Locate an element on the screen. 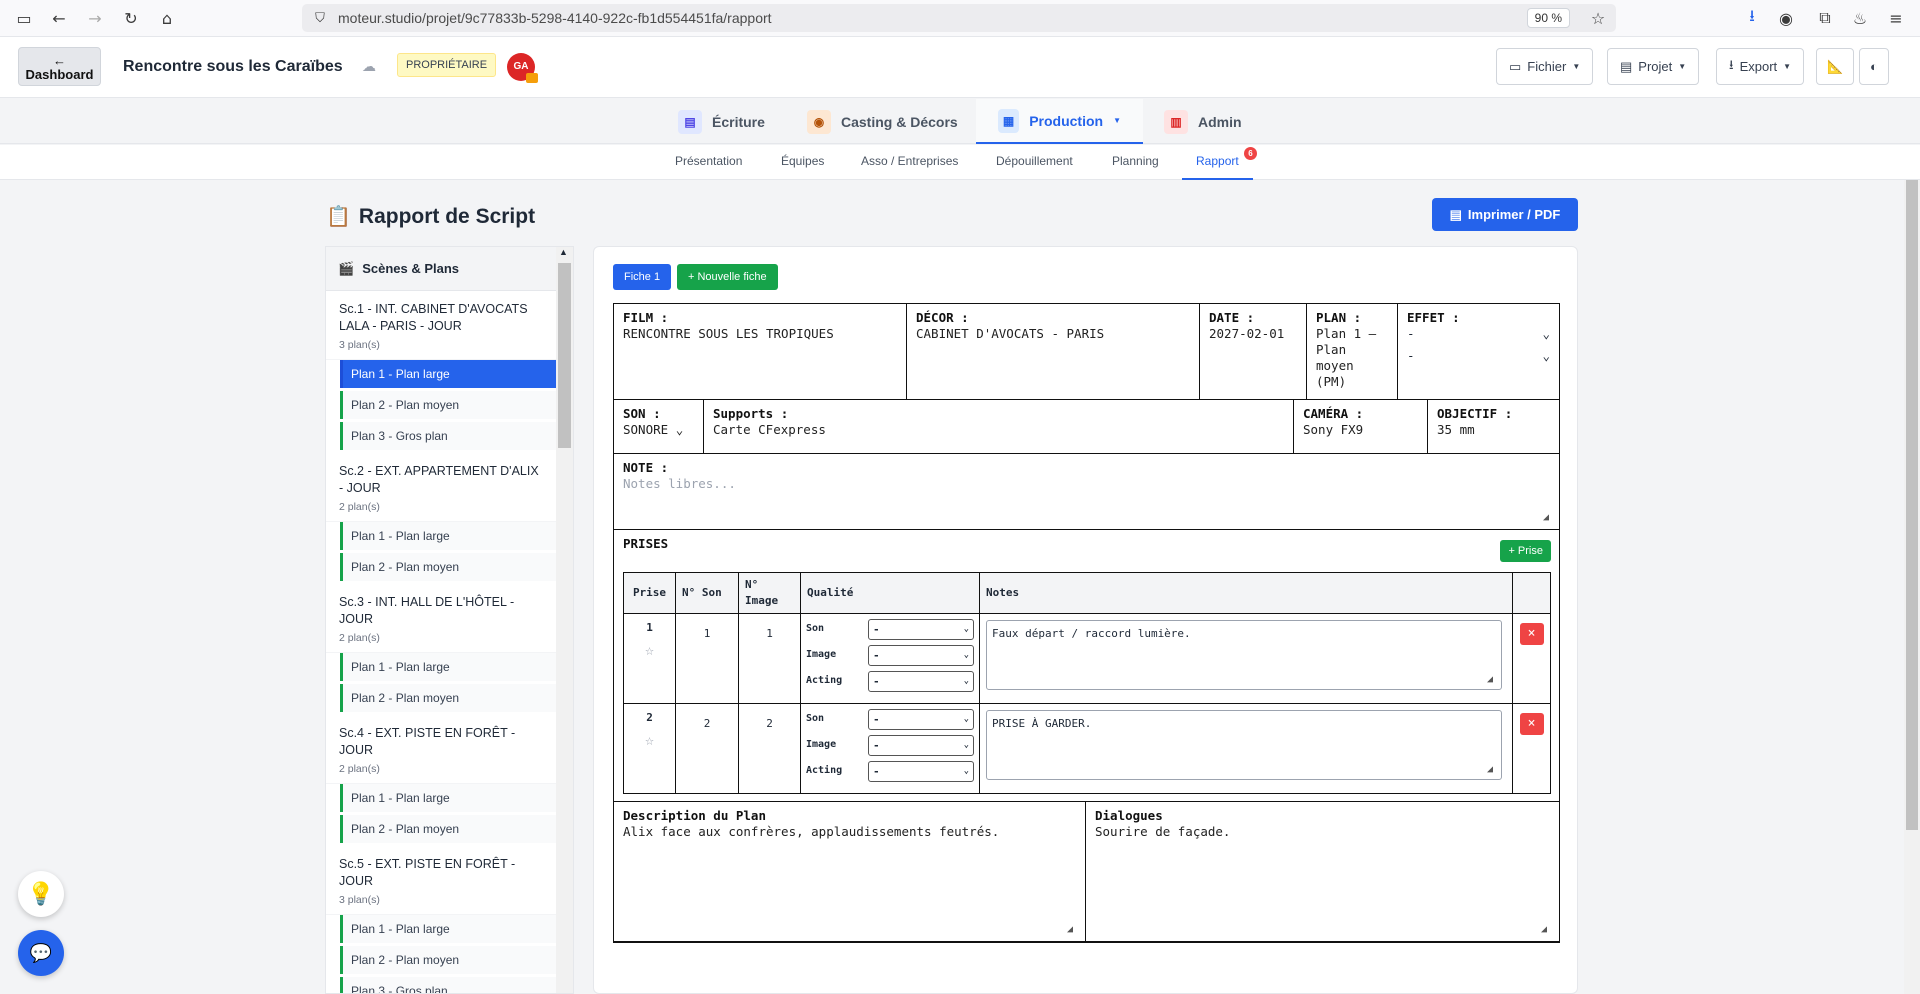 This screenshot has height=994, width=1920. print-pdf-button: ▤ Imprimer / PDF is located at coordinates (1505, 214).